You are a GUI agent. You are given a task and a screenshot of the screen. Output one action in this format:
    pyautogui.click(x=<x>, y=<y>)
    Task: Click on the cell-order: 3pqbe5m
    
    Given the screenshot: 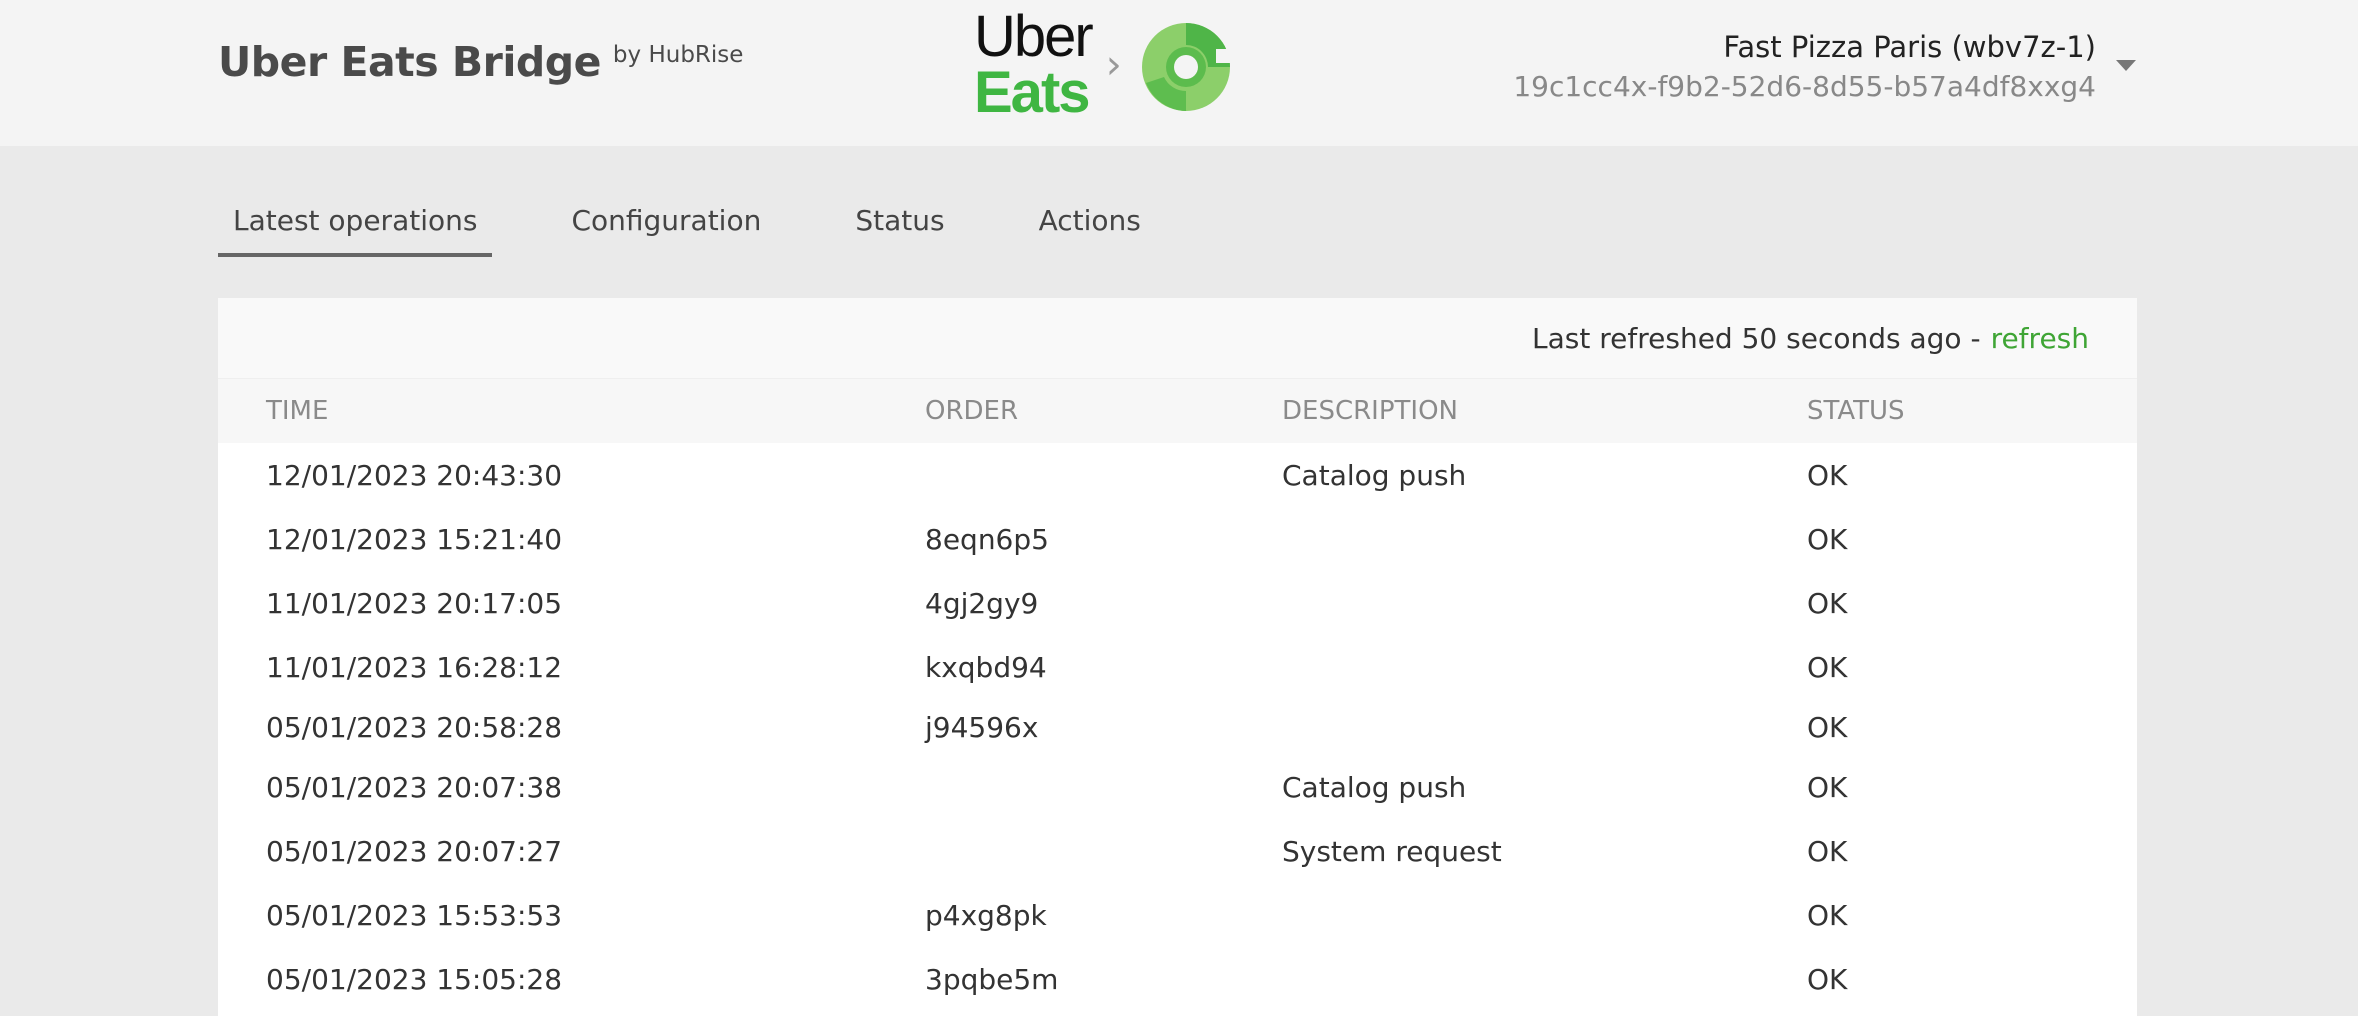 What is the action you would take?
    pyautogui.click(x=992, y=979)
    